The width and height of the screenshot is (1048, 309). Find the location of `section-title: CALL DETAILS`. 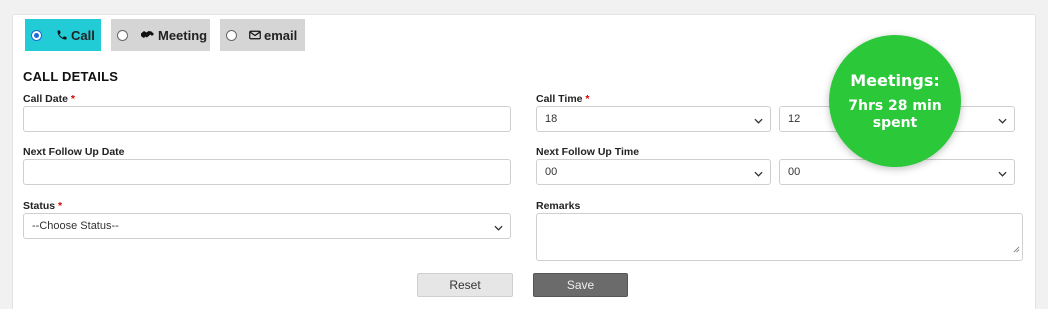

section-title: CALL DETAILS is located at coordinates (71, 76).